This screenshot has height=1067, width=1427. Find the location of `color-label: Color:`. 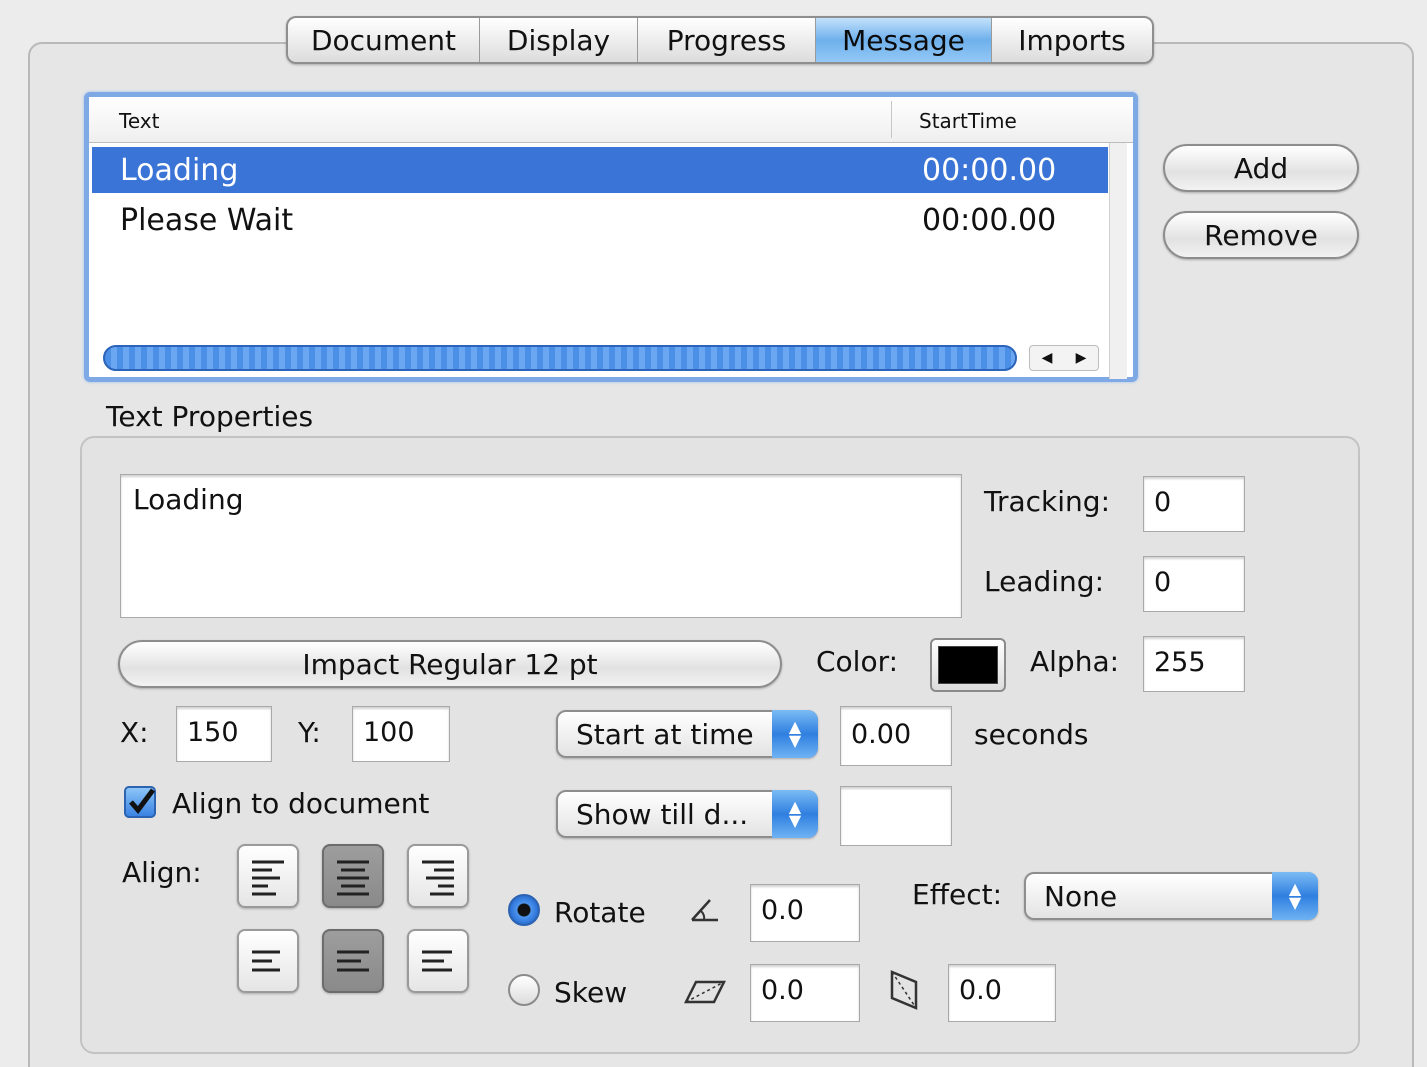

color-label: Color: is located at coordinates (857, 661).